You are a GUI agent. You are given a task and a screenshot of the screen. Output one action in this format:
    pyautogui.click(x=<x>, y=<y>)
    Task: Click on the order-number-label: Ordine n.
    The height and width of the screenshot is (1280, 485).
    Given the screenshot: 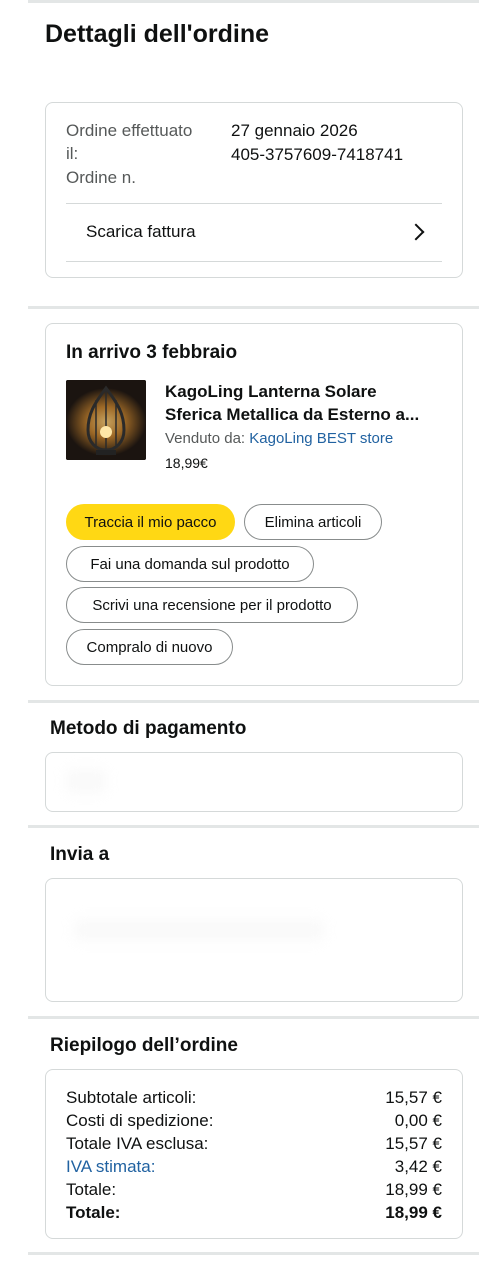 What is the action you would take?
    pyautogui.click(x=101, y=177)
    